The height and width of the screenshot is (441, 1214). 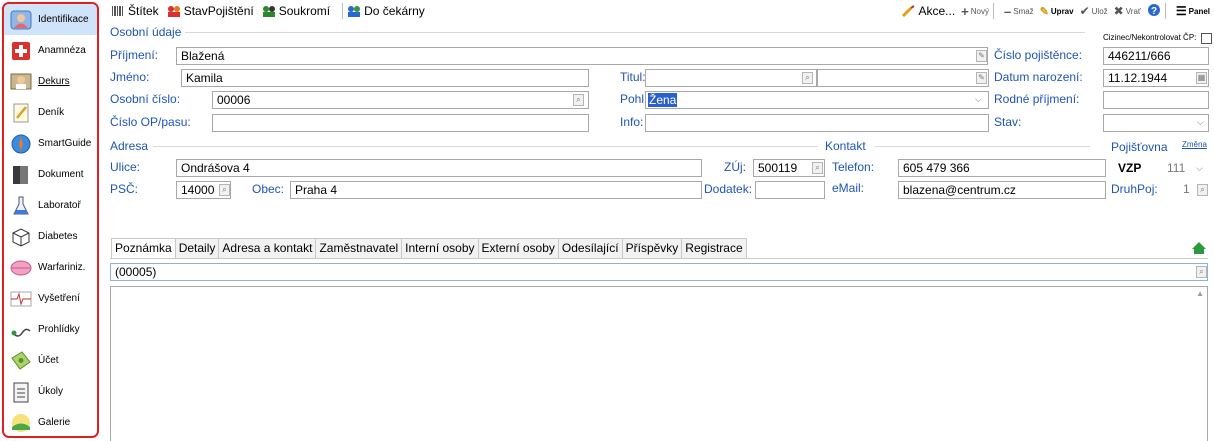 I want to click on cross-icon: ✖, so click(x=1118, y=11).